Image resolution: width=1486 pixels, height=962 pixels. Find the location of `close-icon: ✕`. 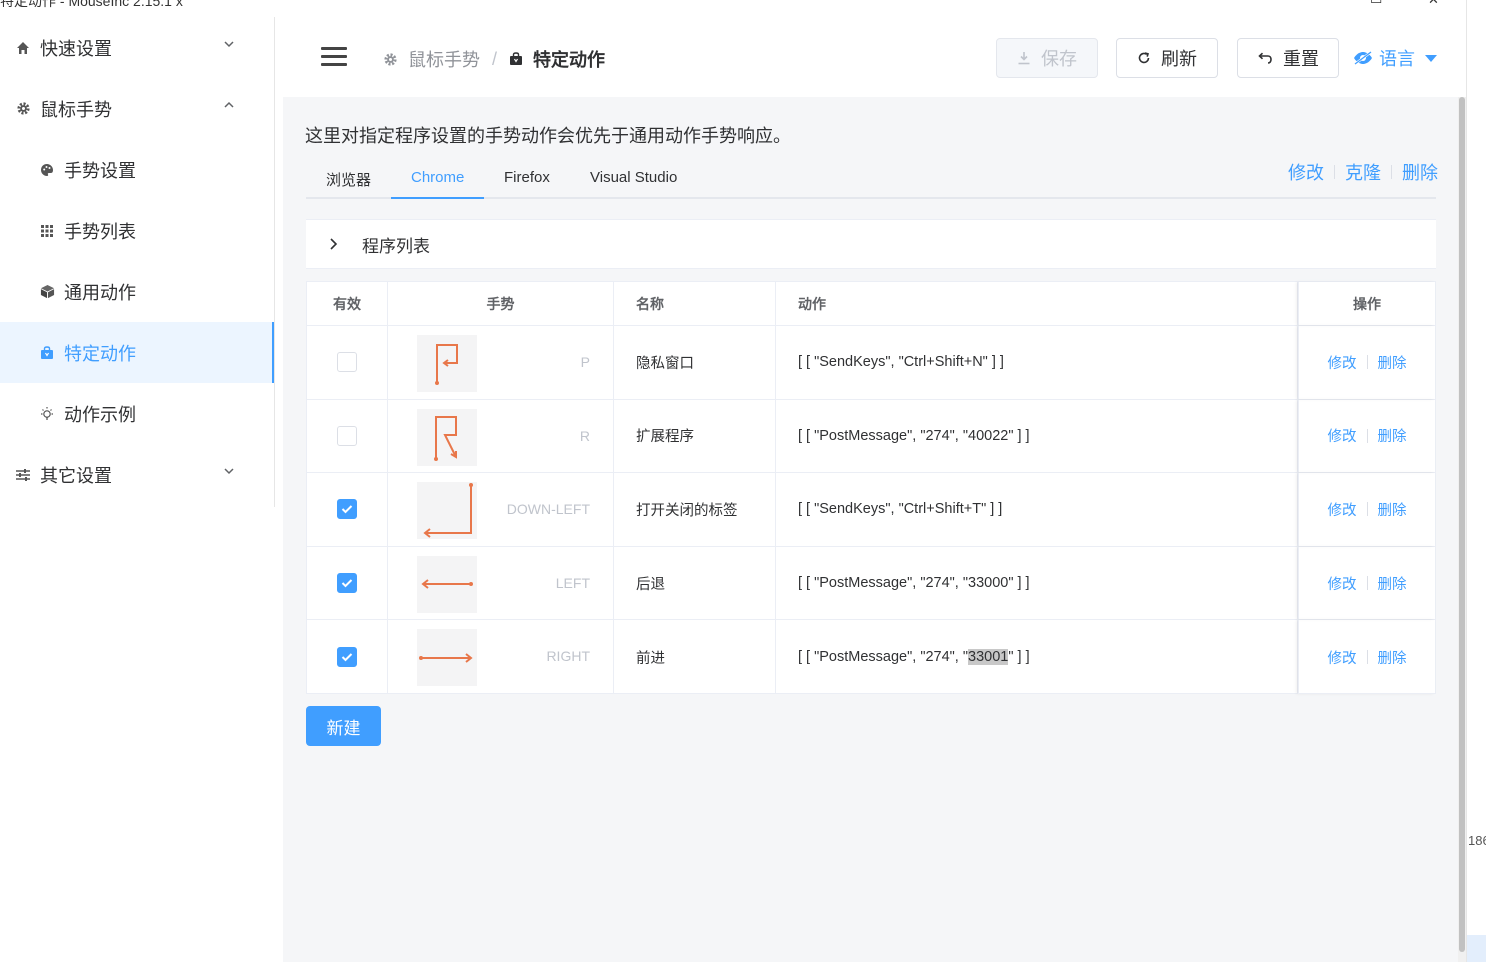

close-icon: ✕ is located at coordinates (1433, 4).